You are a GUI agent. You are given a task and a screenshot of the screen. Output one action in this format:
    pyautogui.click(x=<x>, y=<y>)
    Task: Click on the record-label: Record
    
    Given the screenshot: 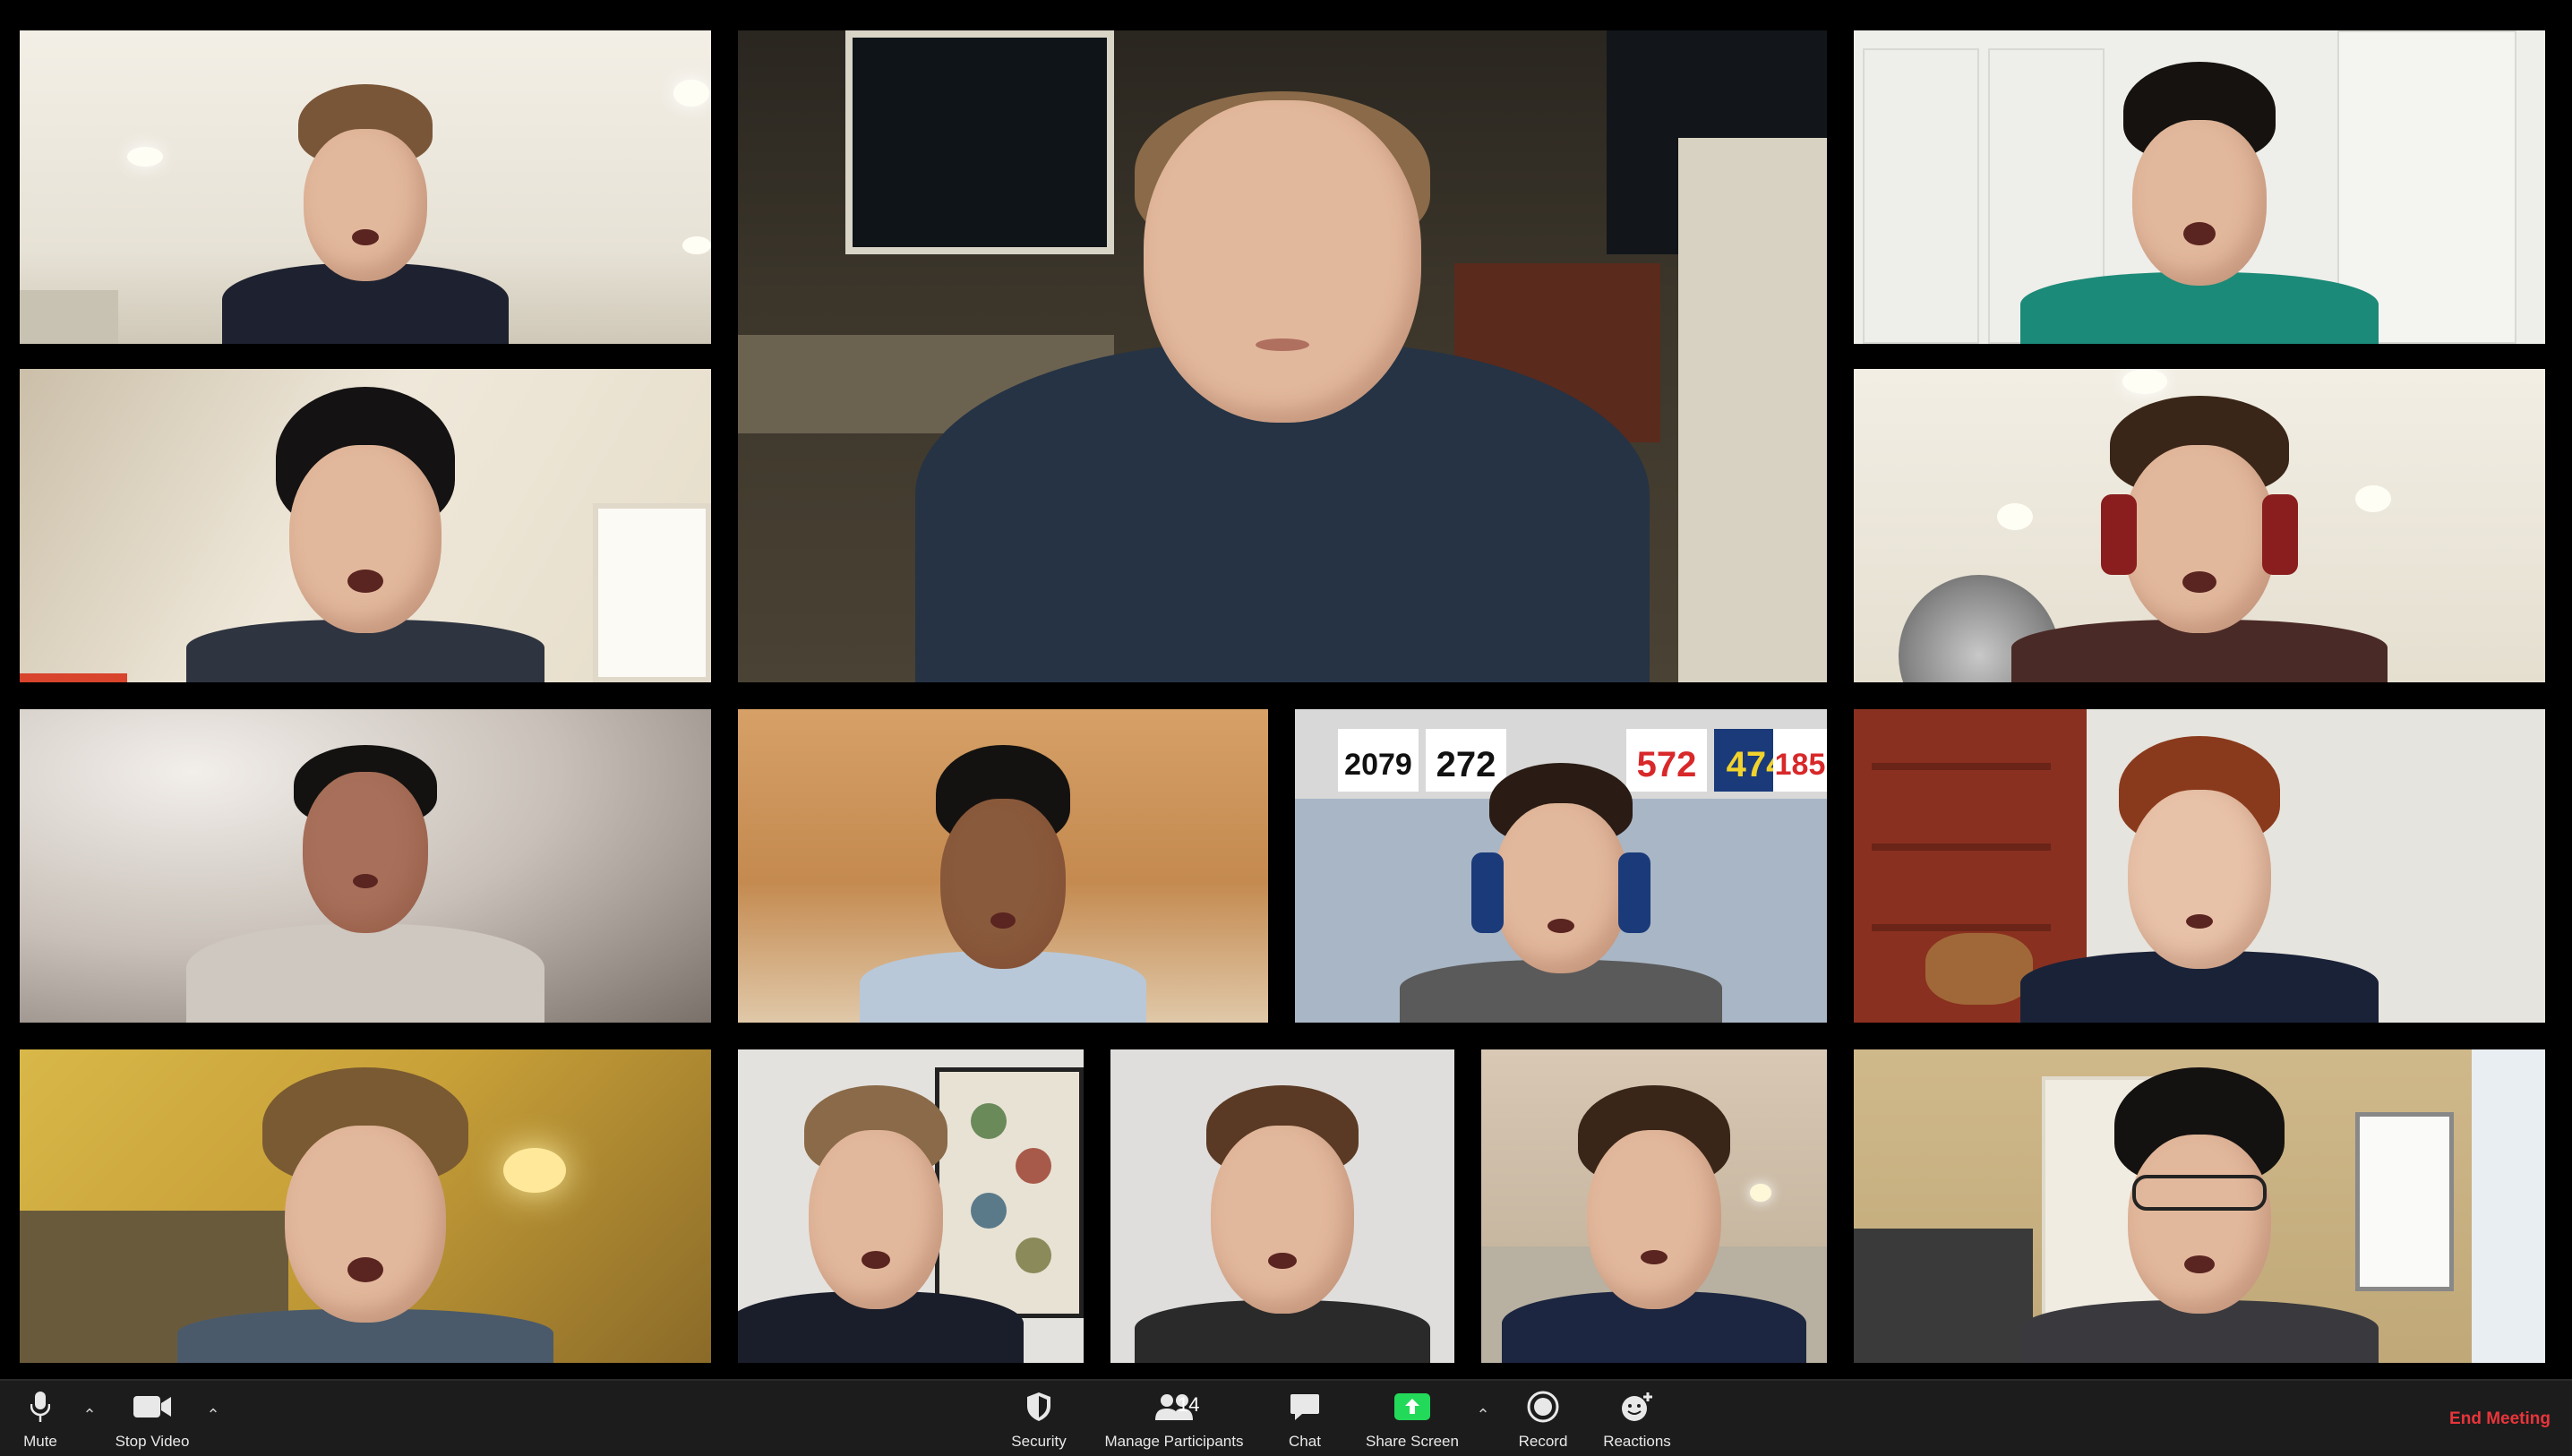 What is the action you would take?
    pyautogui.click(x=1543, y=1441)
    